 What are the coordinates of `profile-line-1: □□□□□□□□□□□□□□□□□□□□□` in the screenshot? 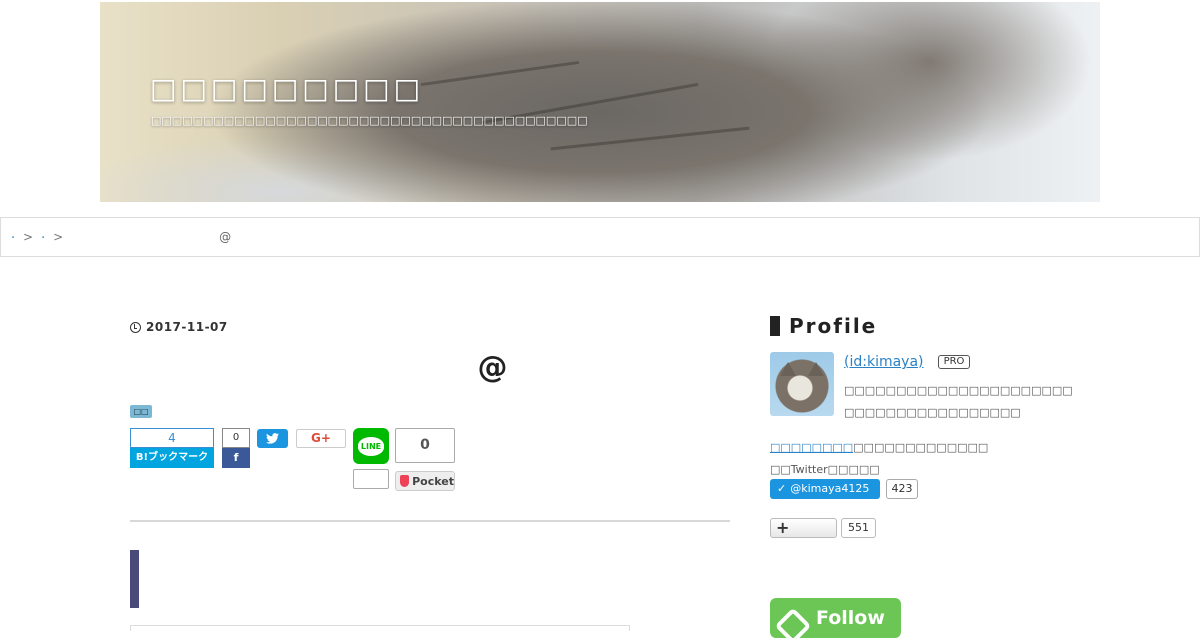 It's located at (920, 448).